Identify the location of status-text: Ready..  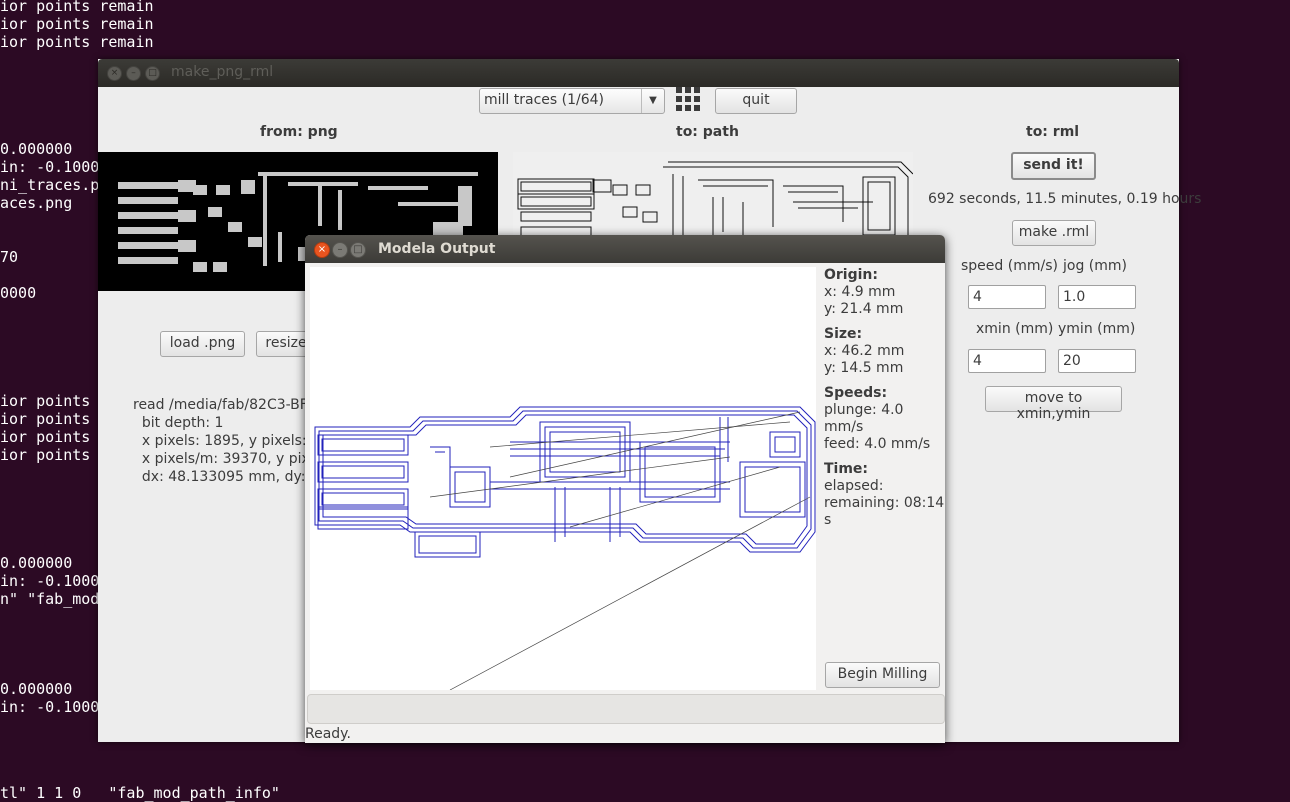
(328, 734).